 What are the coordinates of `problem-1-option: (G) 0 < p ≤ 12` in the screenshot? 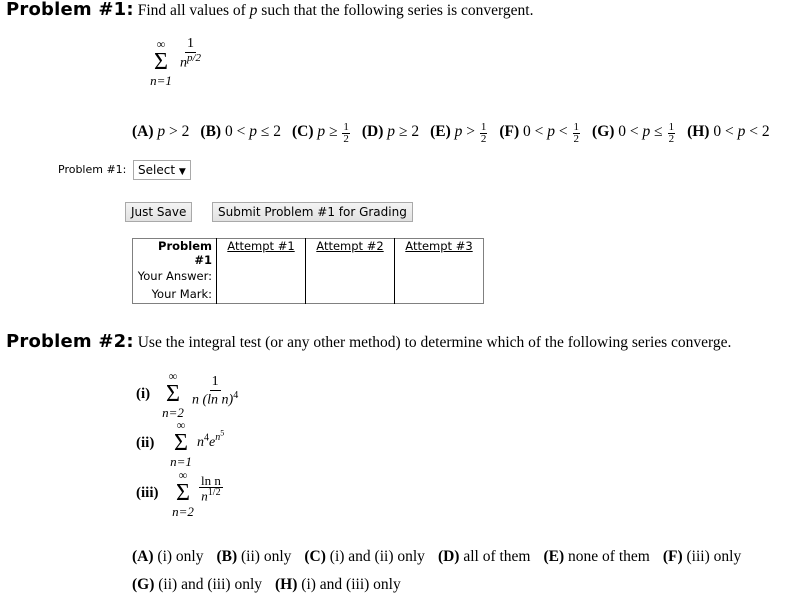 It's located at (634, 133).